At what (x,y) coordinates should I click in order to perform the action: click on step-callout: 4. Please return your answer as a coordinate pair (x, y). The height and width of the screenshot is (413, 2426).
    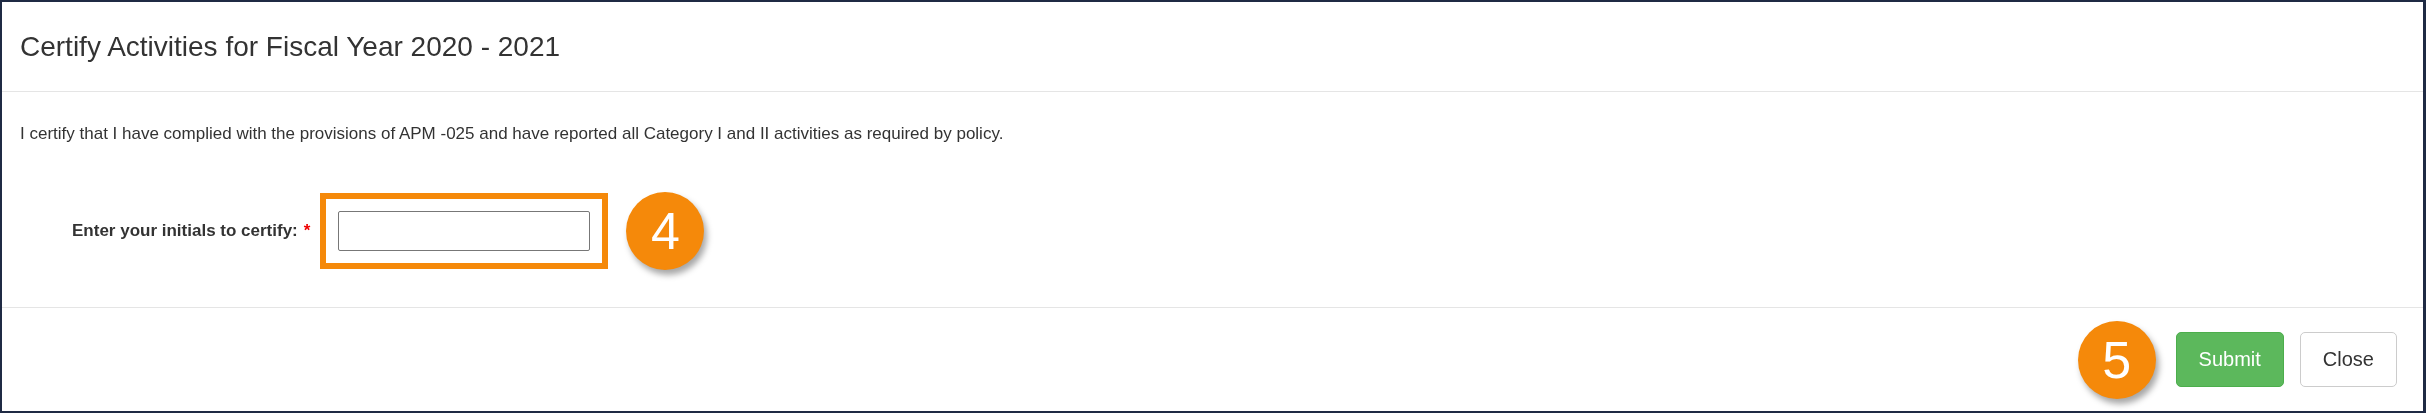
    Looking at the image, I should click on (665, 231).